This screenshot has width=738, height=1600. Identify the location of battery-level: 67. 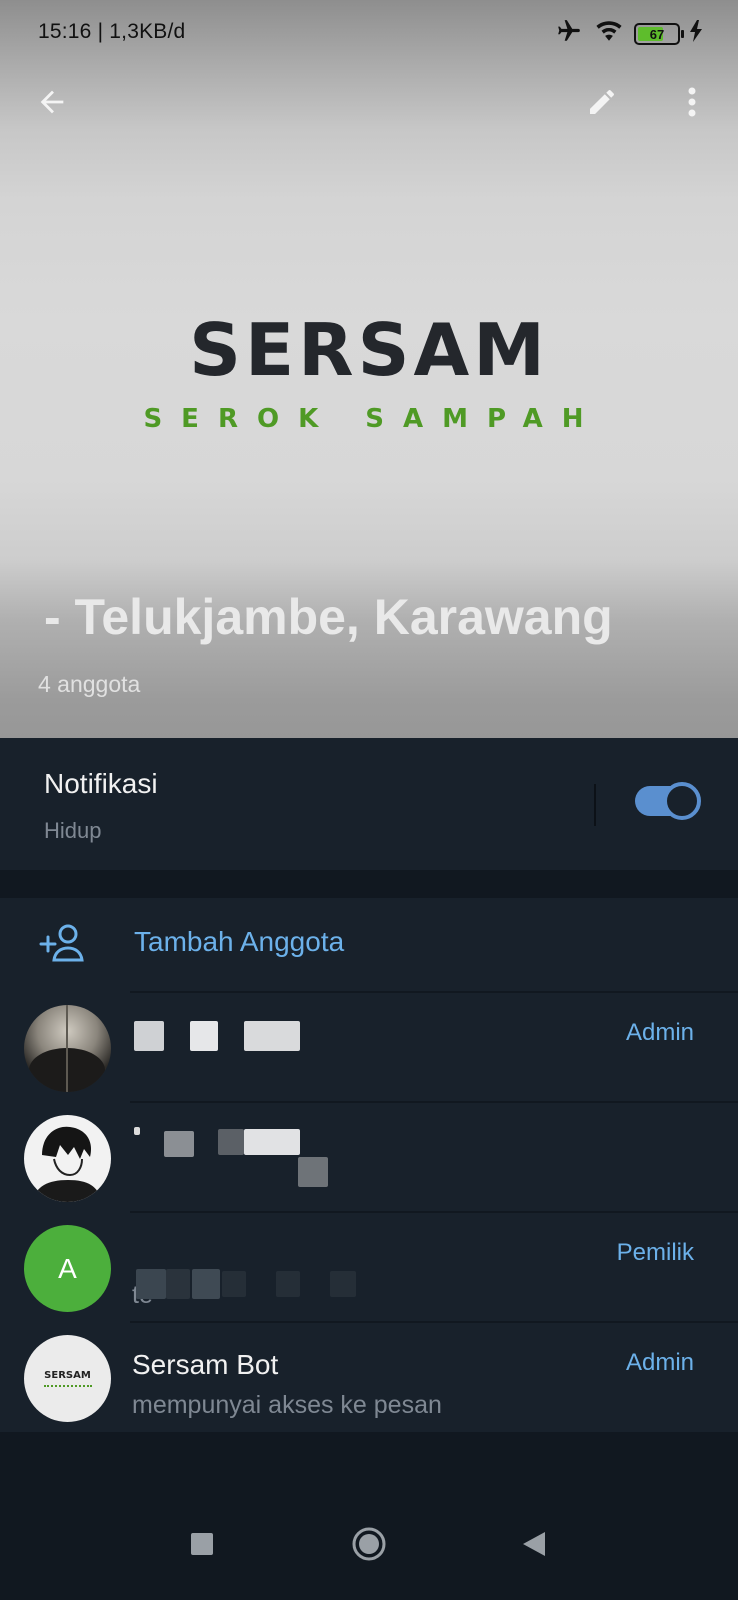
(657, 34).